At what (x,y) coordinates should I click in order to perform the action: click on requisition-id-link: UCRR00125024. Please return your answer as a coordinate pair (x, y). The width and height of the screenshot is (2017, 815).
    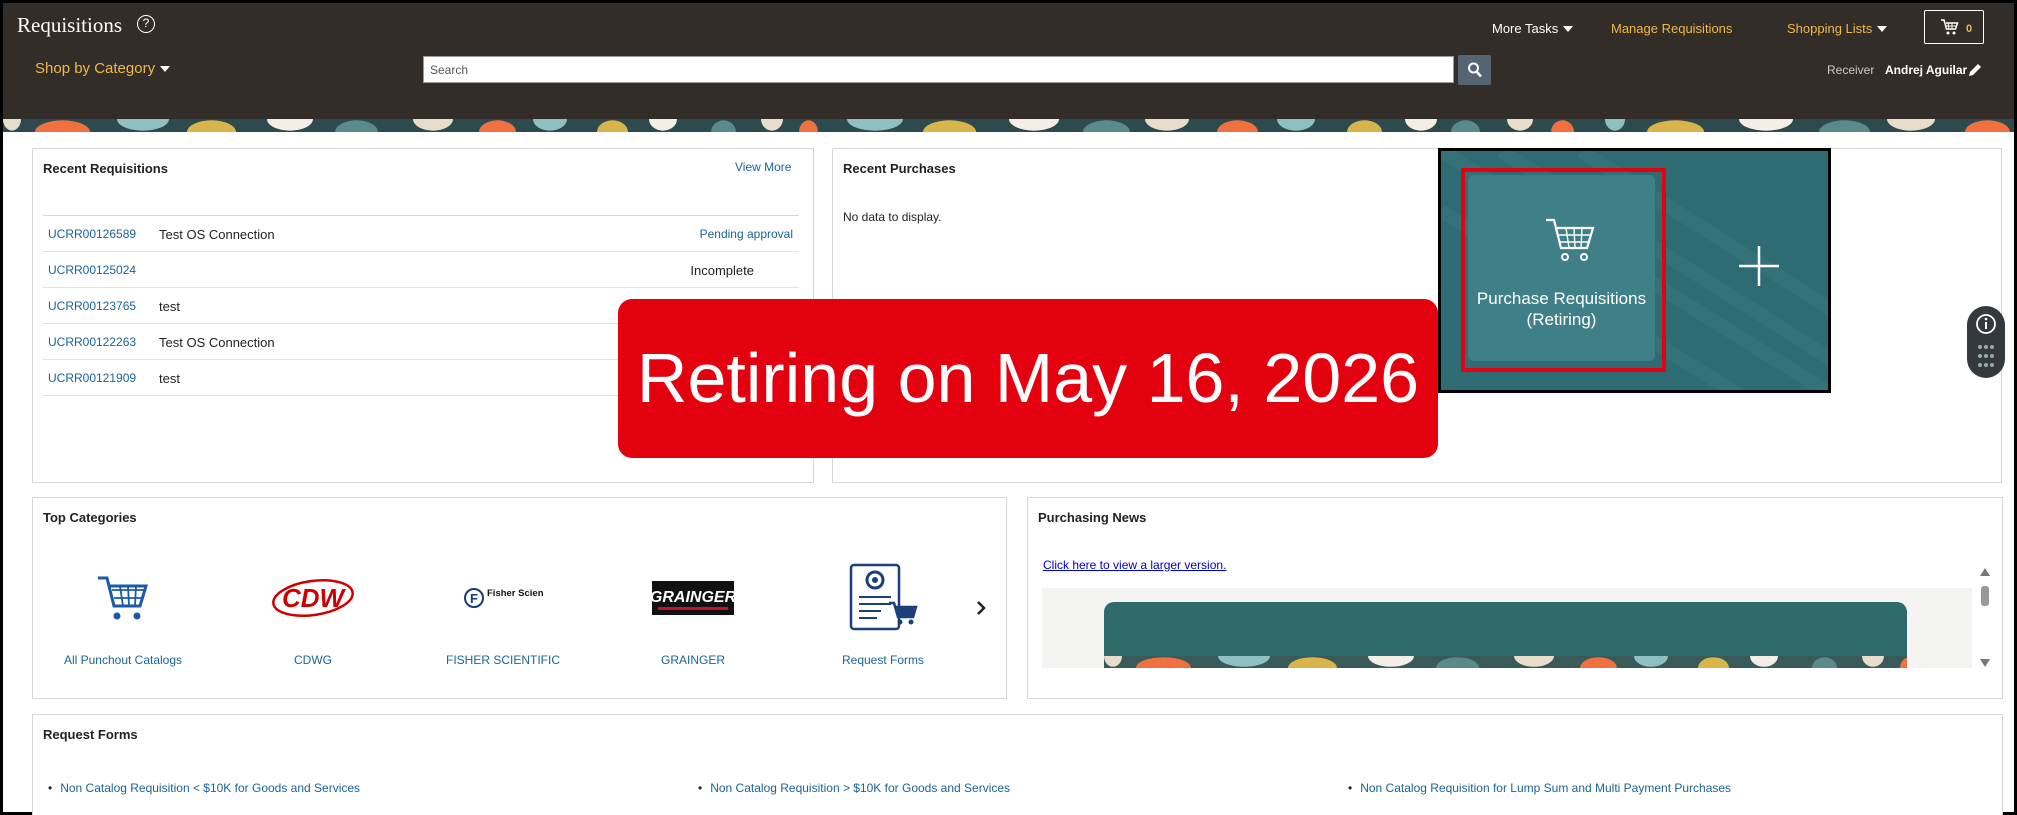
    Looking at the image, I should click on (92, 270).